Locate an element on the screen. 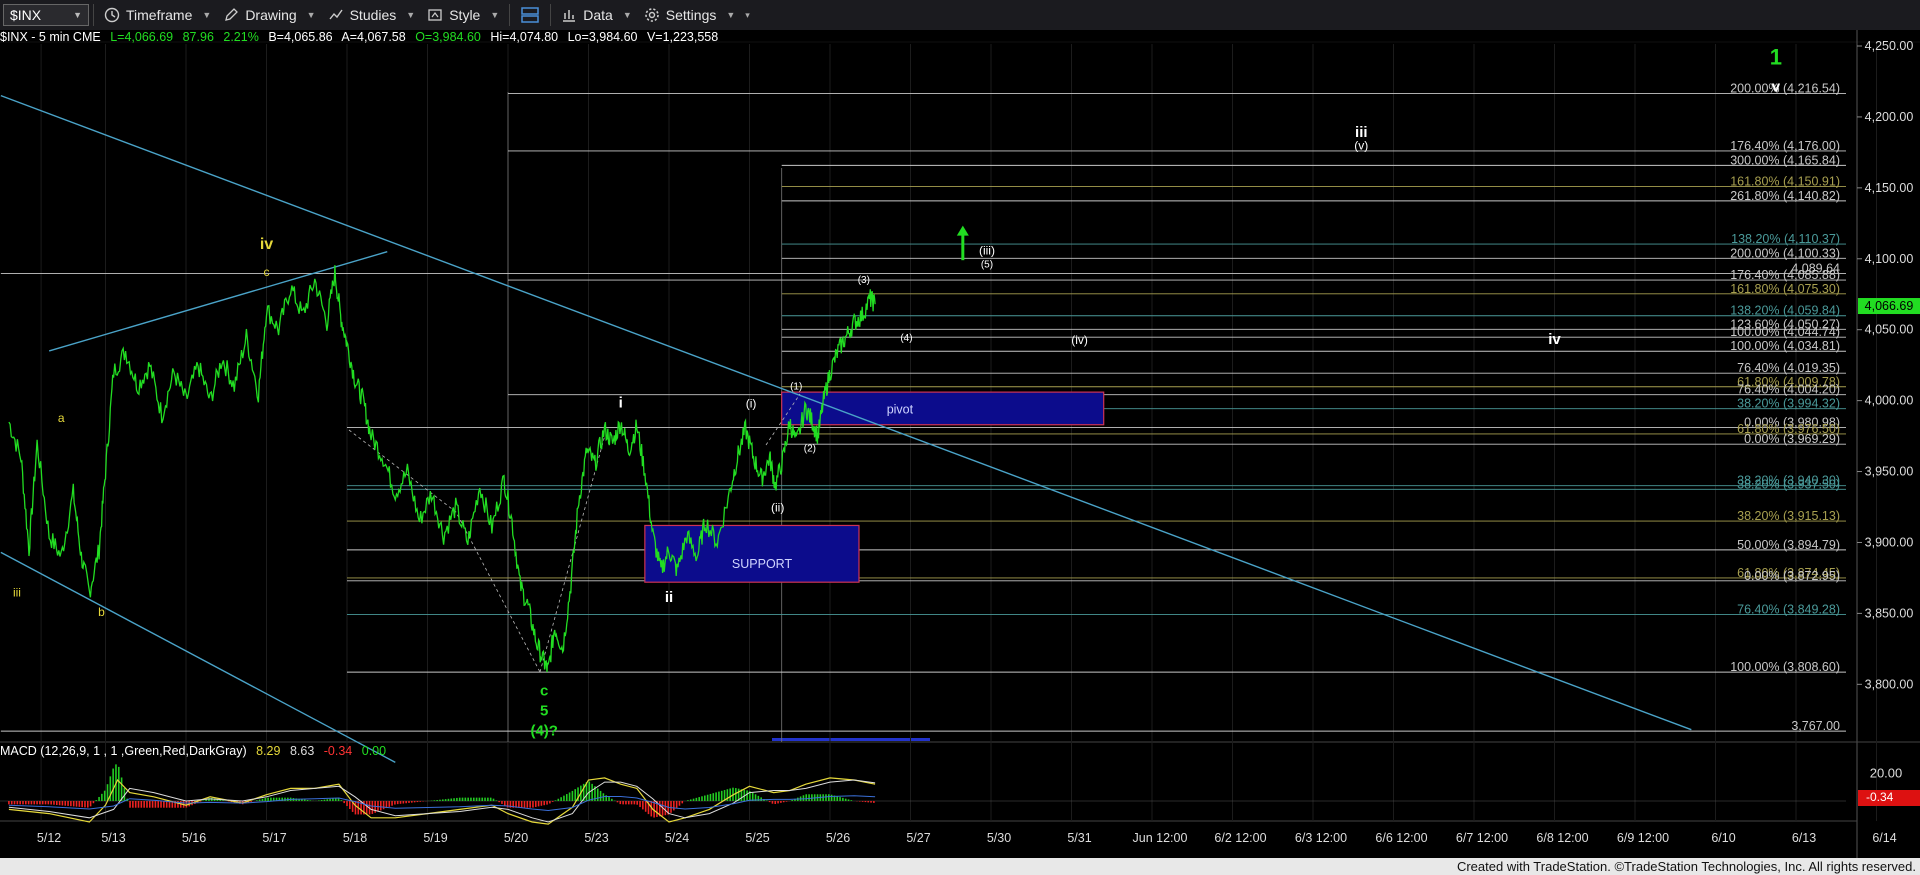 Image resolution: width=1920 pixels, height=875 pixels. time-tick-label: 6/9 12:00 is located at coordinates (1643, 838).